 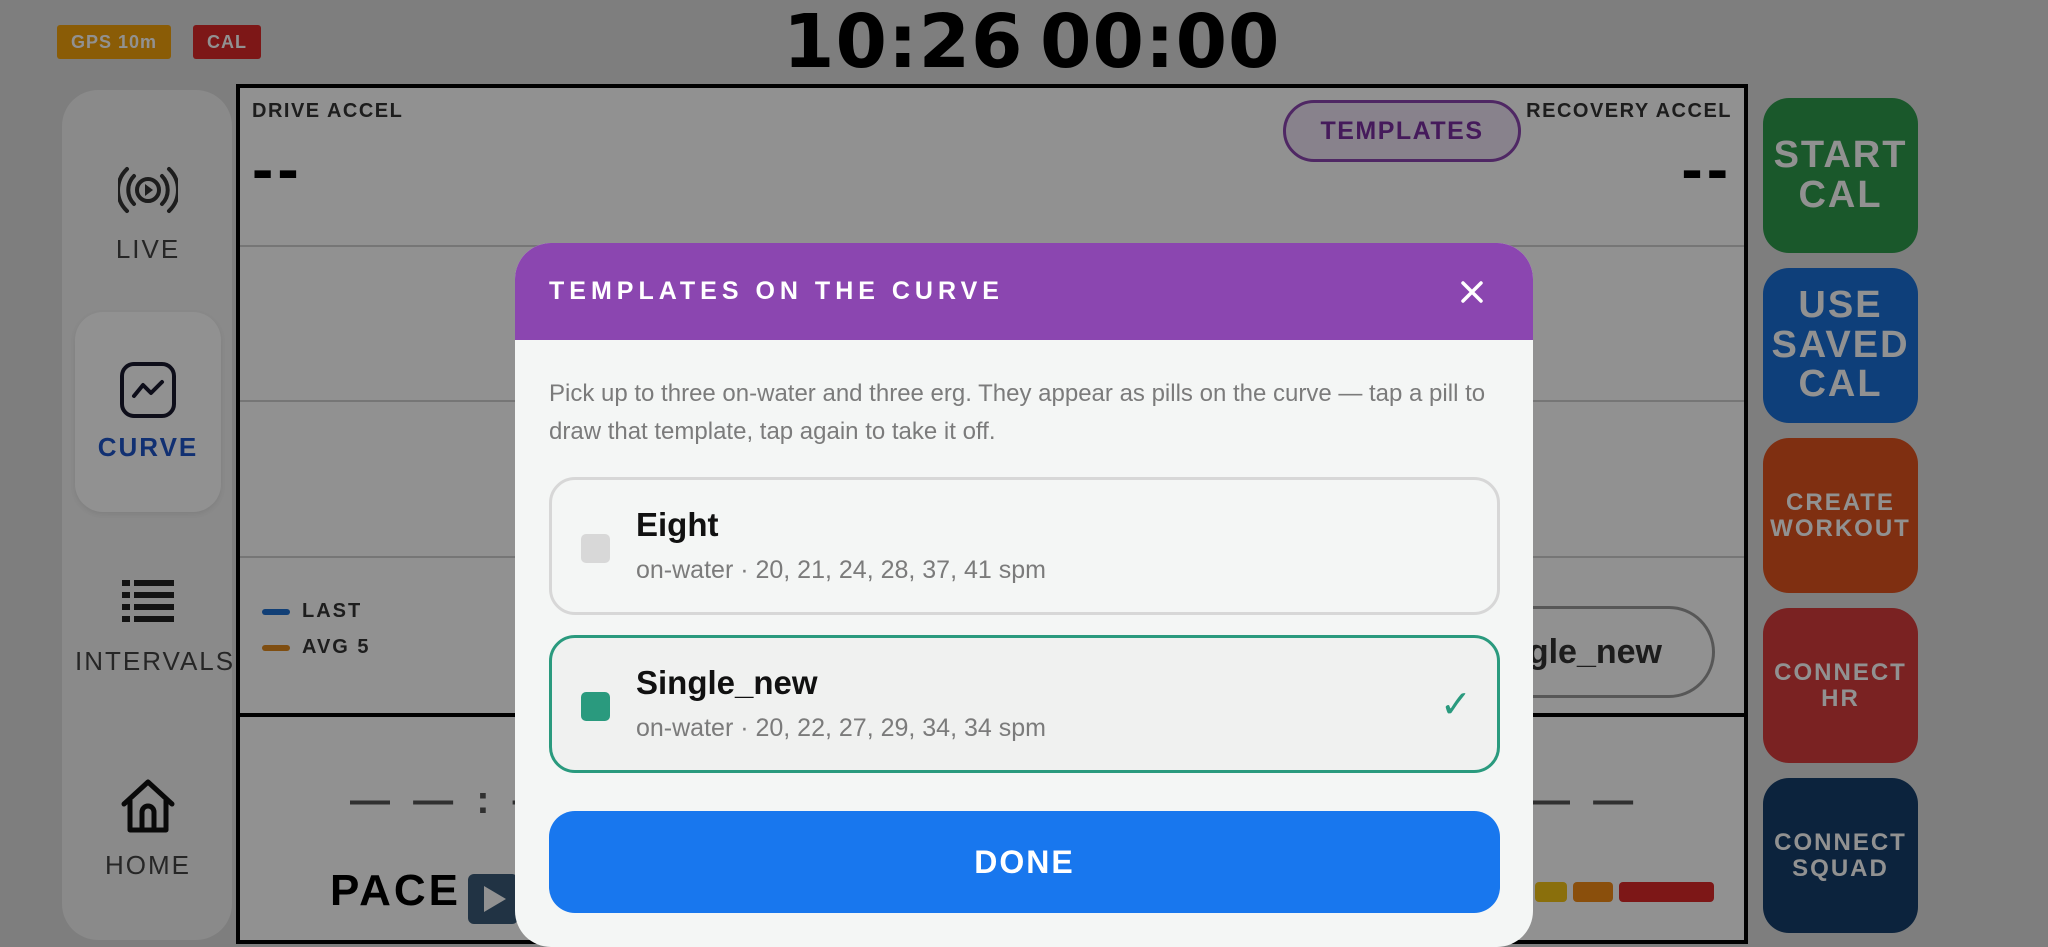 What do you see at coordinates (727, 682) in the screenshot?
I see `template-name: Single_new` at bounding box center [727, 682].